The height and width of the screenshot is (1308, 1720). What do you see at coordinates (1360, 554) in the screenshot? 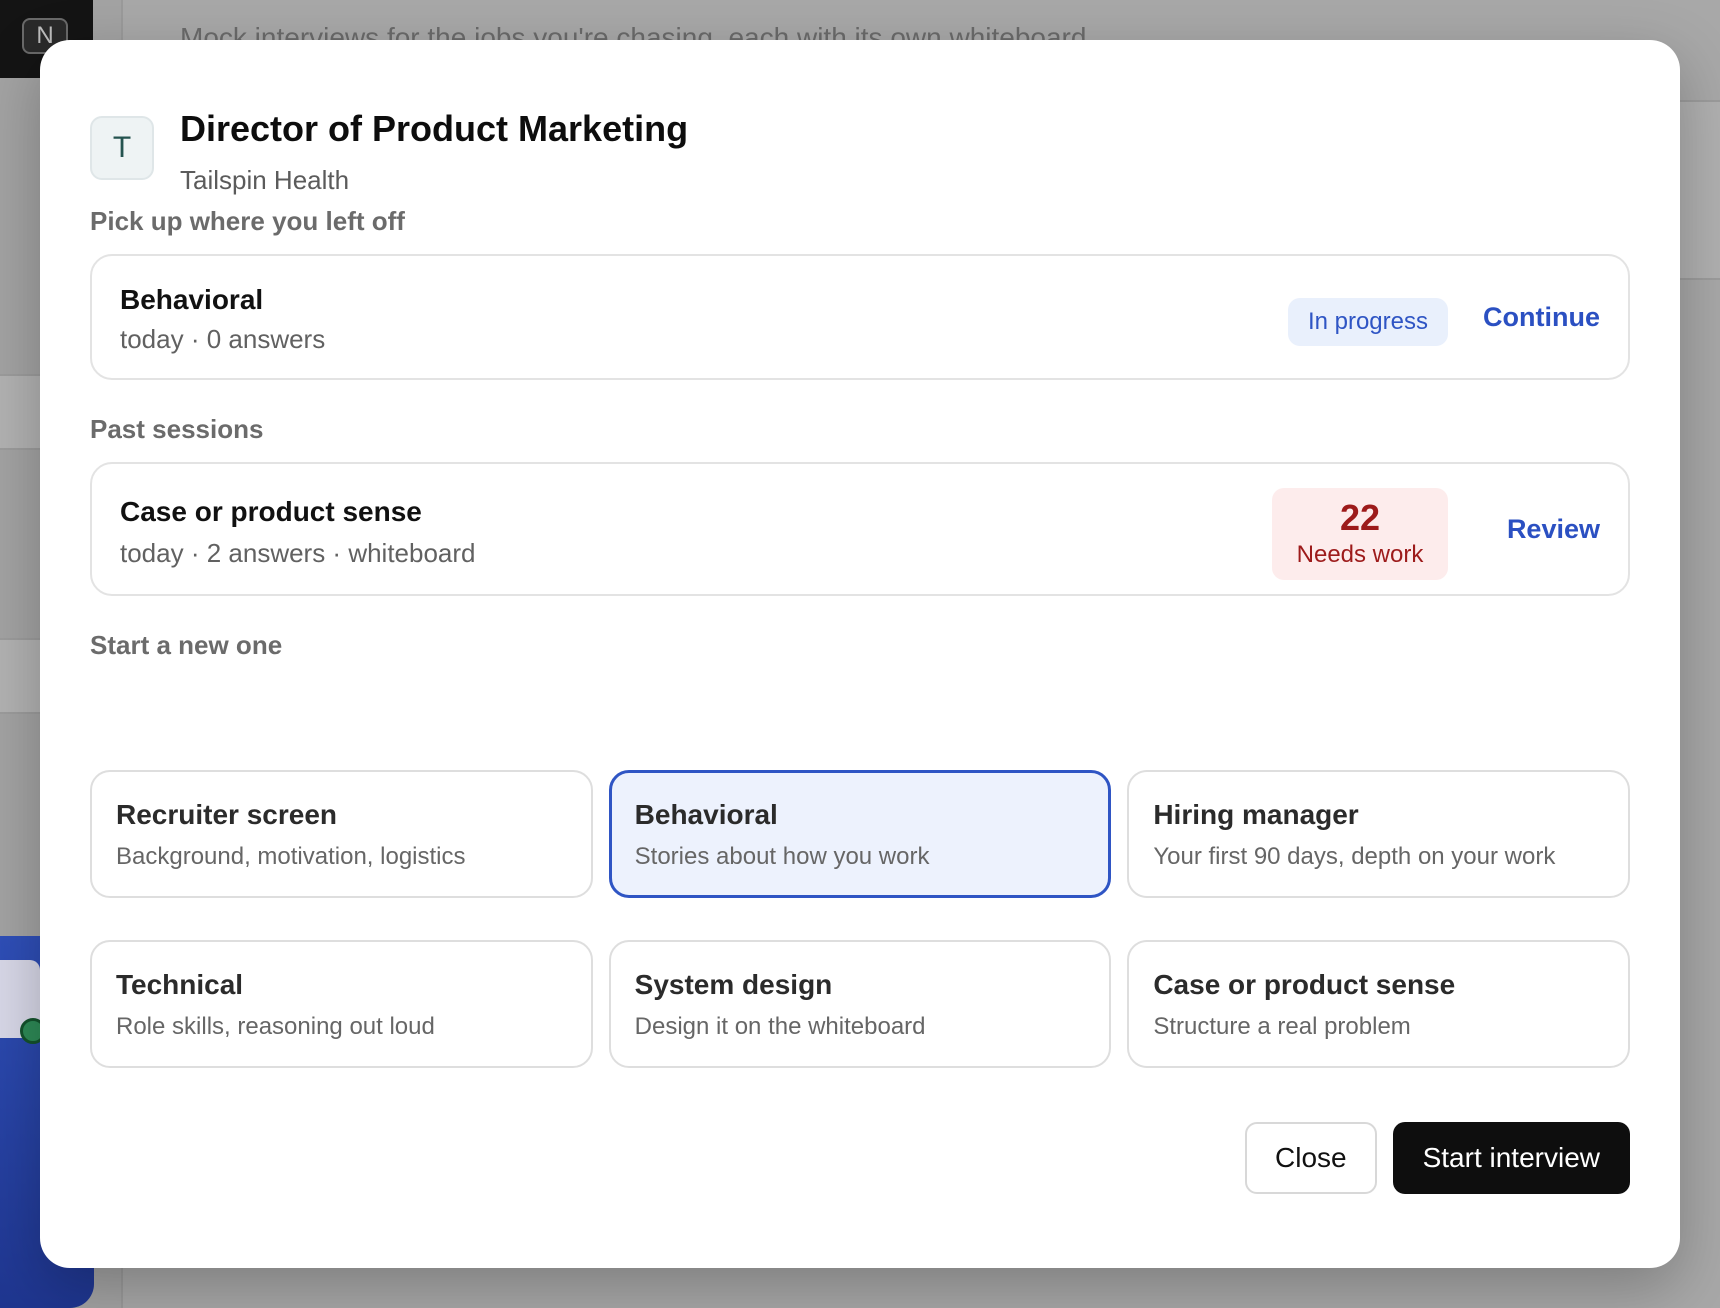
I see `score-label: Needs work` at bounding box center [1360, 554].